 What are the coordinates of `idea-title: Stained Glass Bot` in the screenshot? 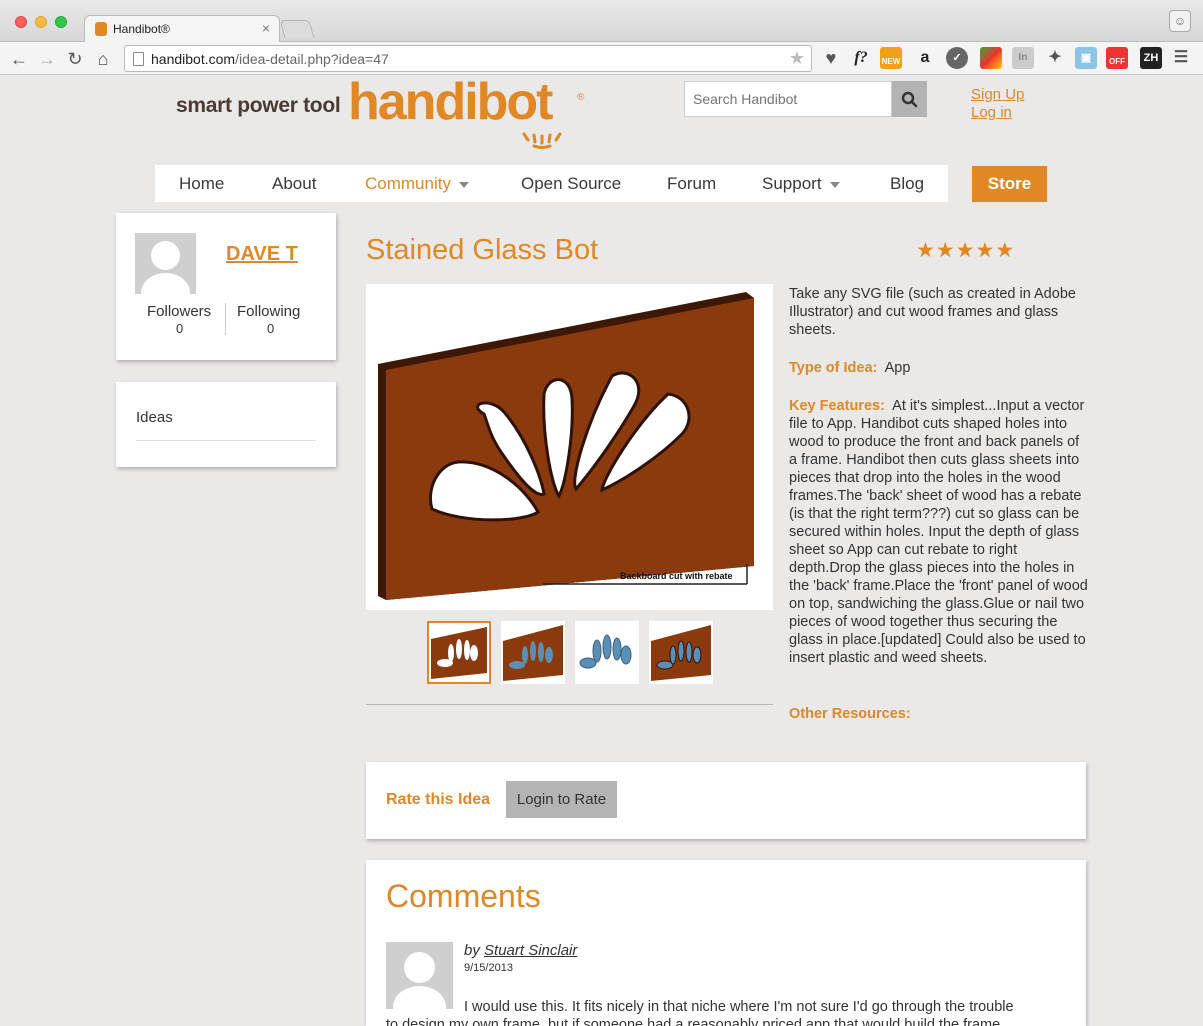 It's located at (482, 250).